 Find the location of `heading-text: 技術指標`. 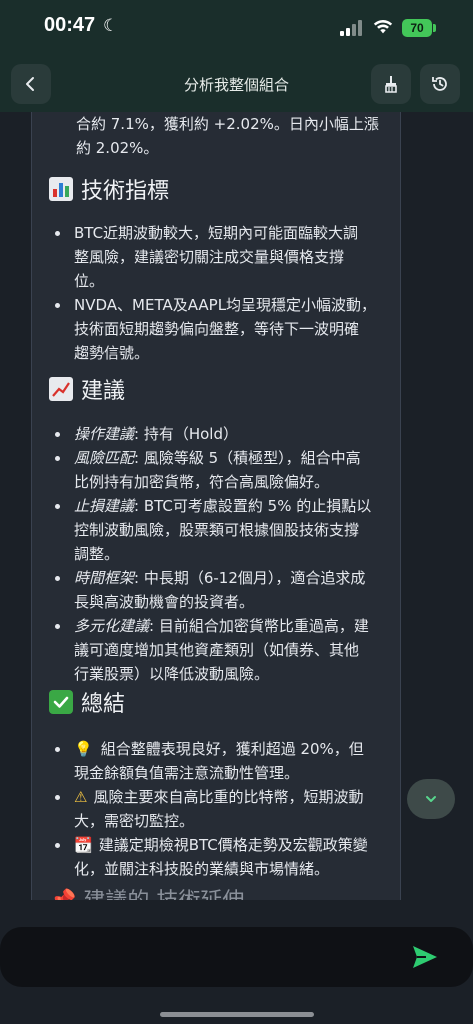

heading-text: 技術指標 is located at coordinates (125, 191).